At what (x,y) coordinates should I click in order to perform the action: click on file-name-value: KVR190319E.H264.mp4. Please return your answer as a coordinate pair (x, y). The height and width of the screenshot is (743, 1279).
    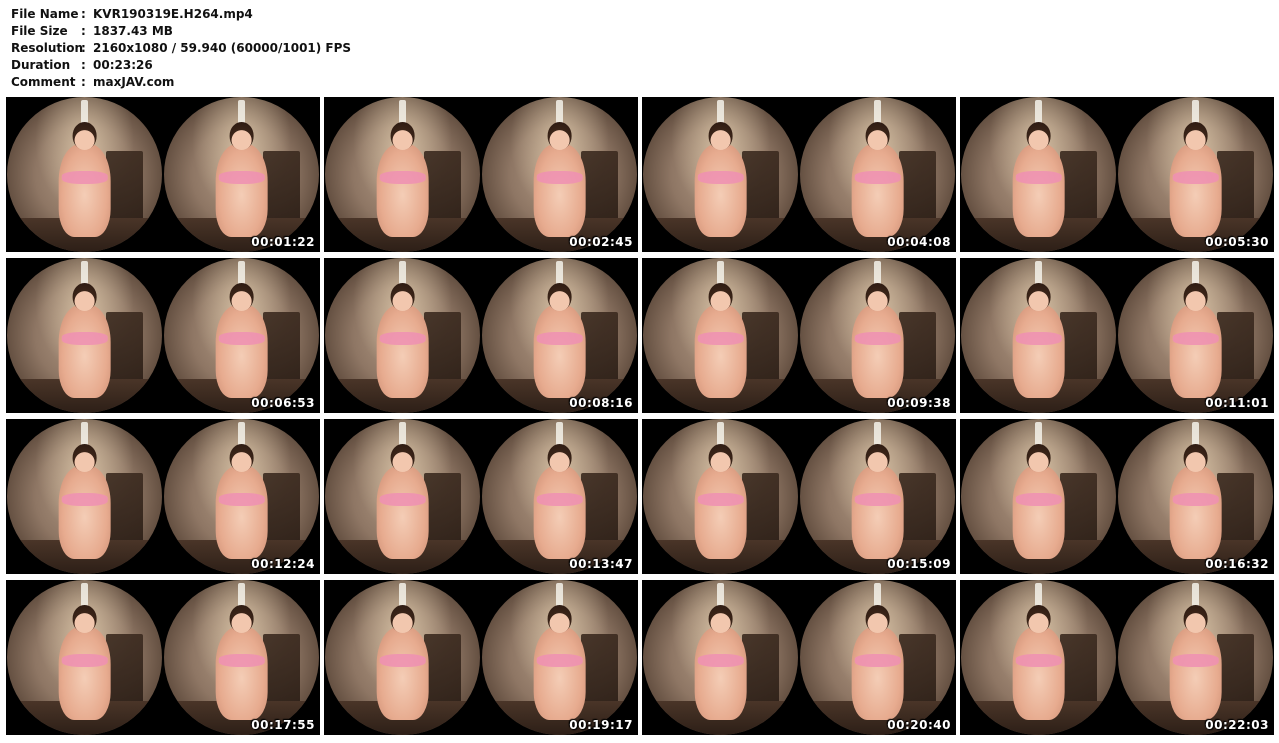
    Looking at the image, I should click on (173, 14).